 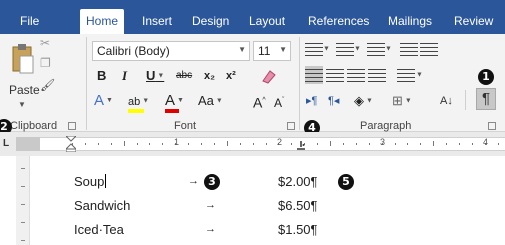 I want to click on shading-icon: ◈ ▼, so click(x=363, y=101).